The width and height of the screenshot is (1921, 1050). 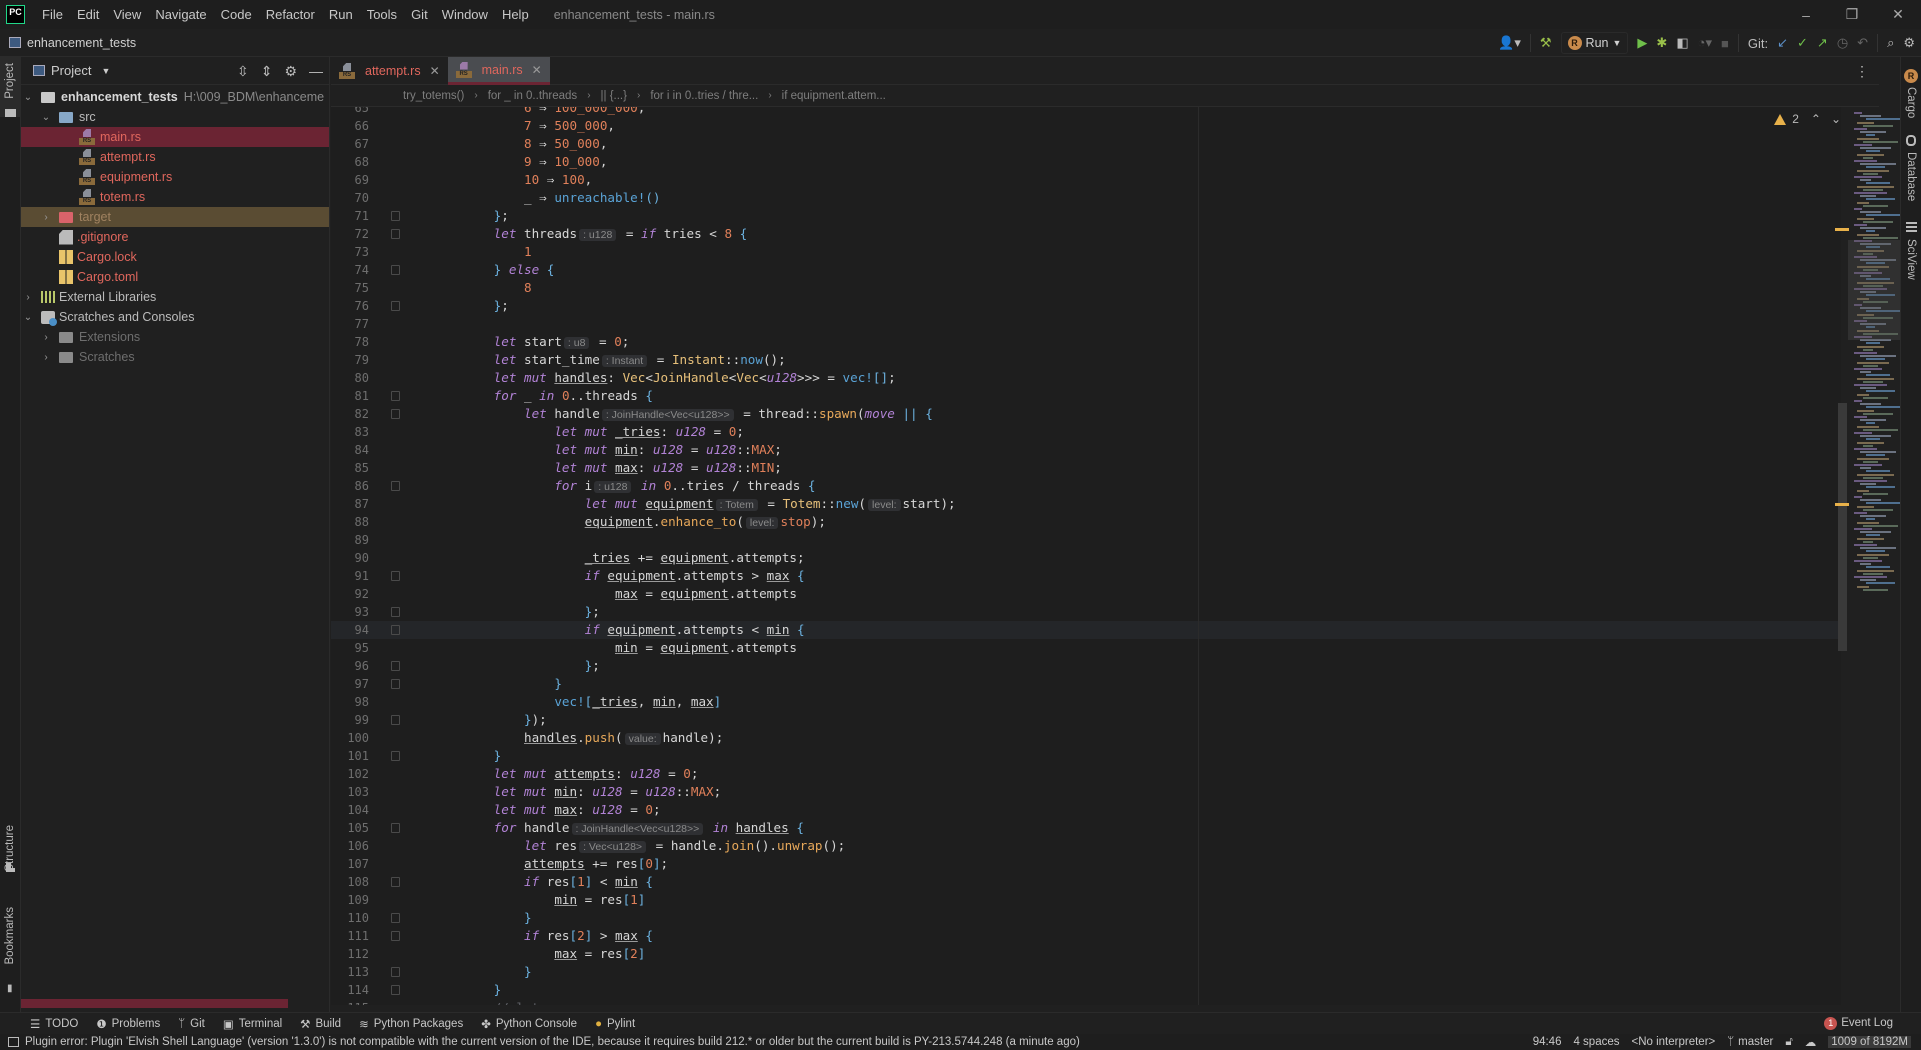 What do you see at coordinates (350, 936) in the screenshot?
I see `line-number: 111` at bounding box center [350, 936].